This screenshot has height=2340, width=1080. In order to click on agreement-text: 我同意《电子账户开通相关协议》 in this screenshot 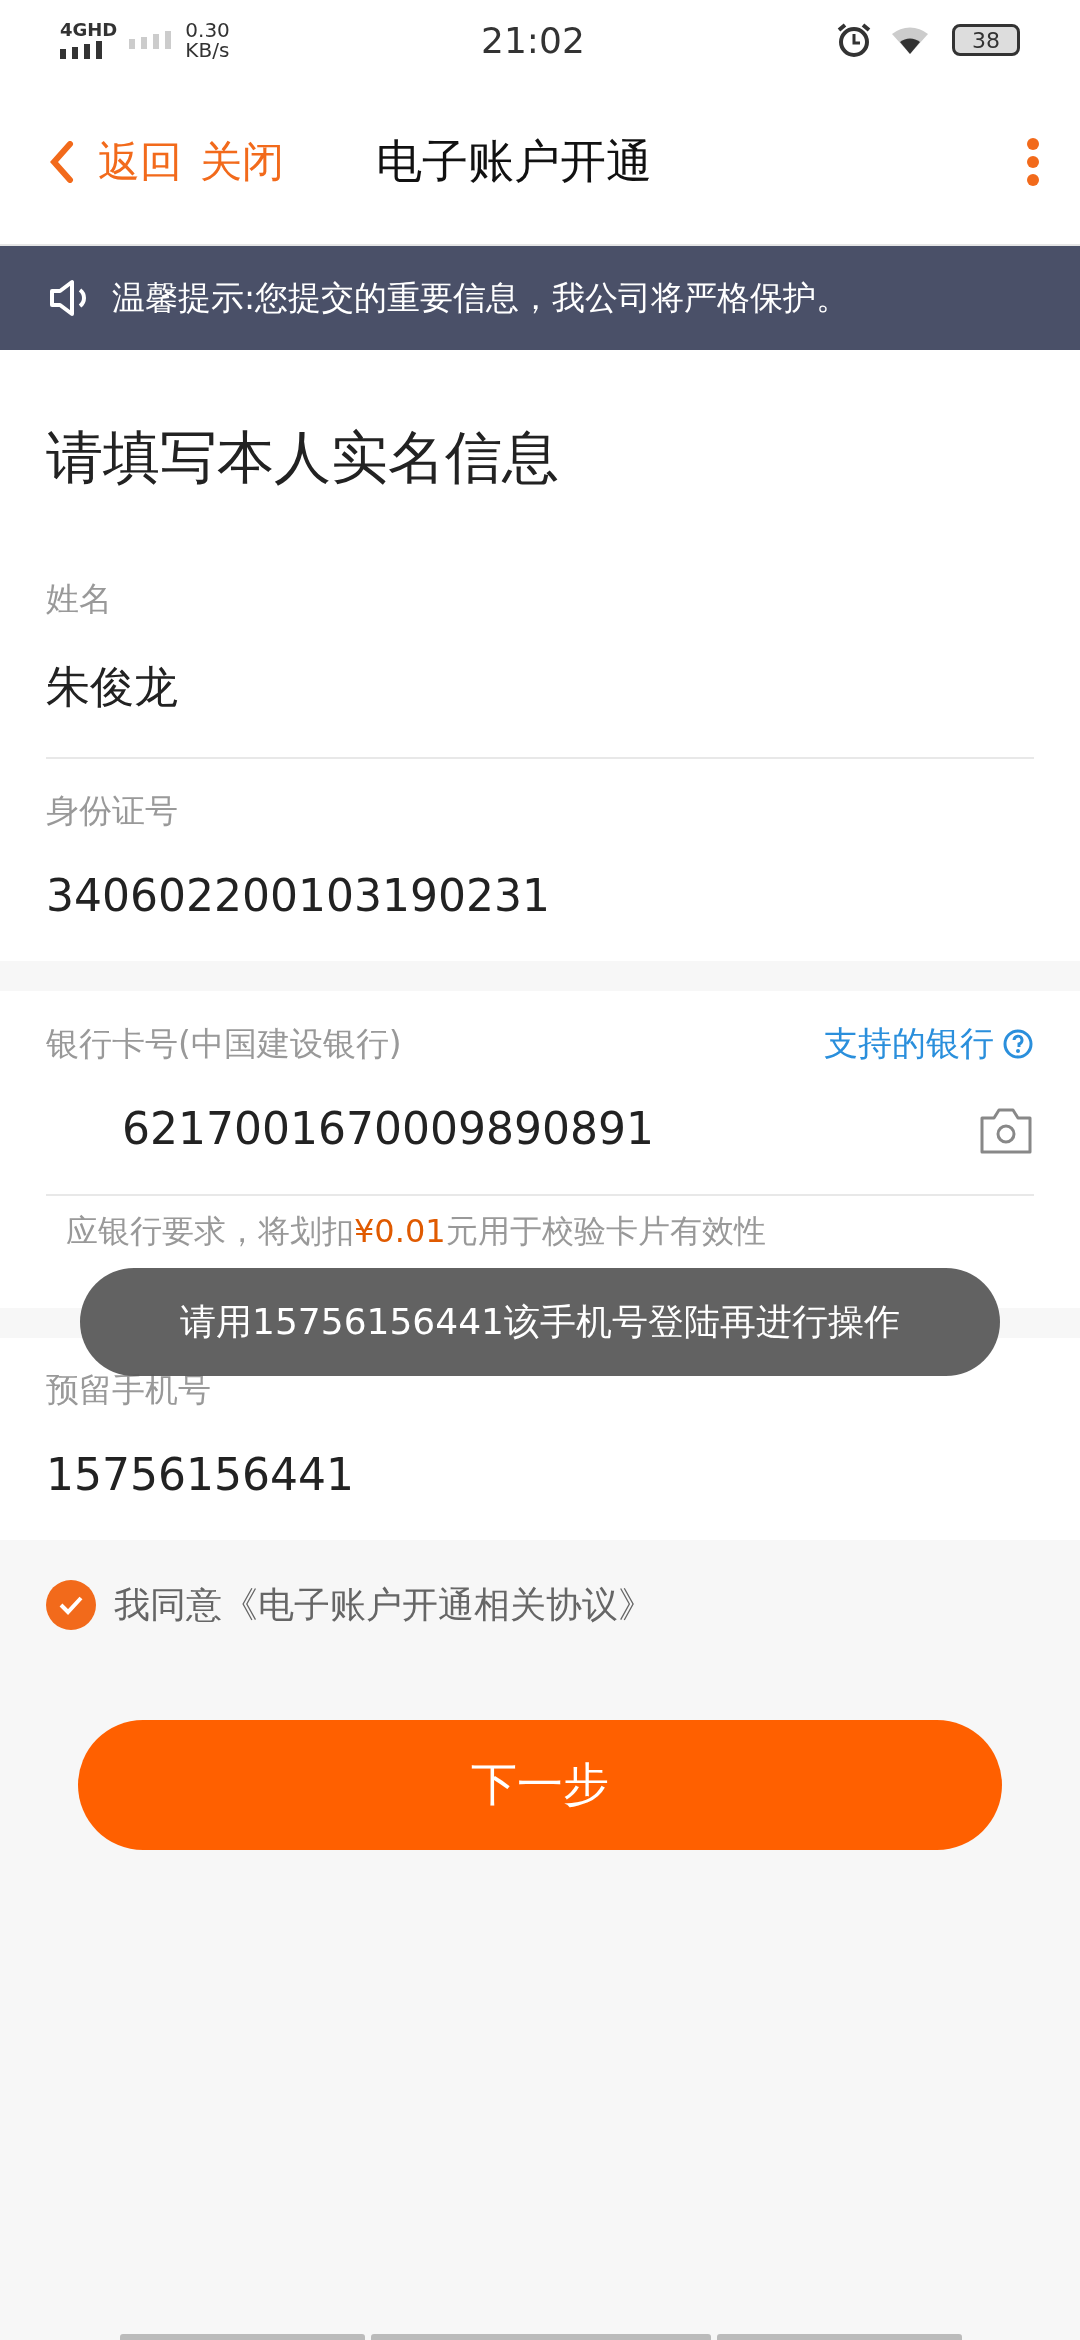, I will do `click(384, 1605)`.